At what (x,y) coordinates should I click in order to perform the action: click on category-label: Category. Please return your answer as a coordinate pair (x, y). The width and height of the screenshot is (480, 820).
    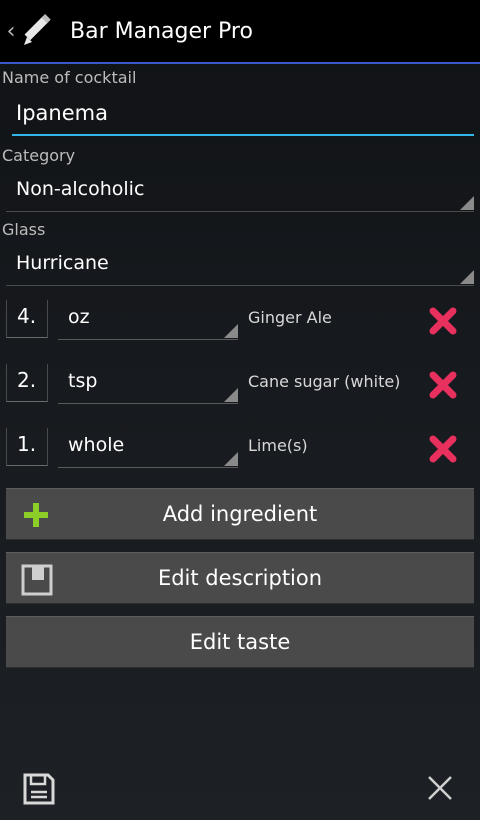
    Looking at the image, I should click on (39, 155).